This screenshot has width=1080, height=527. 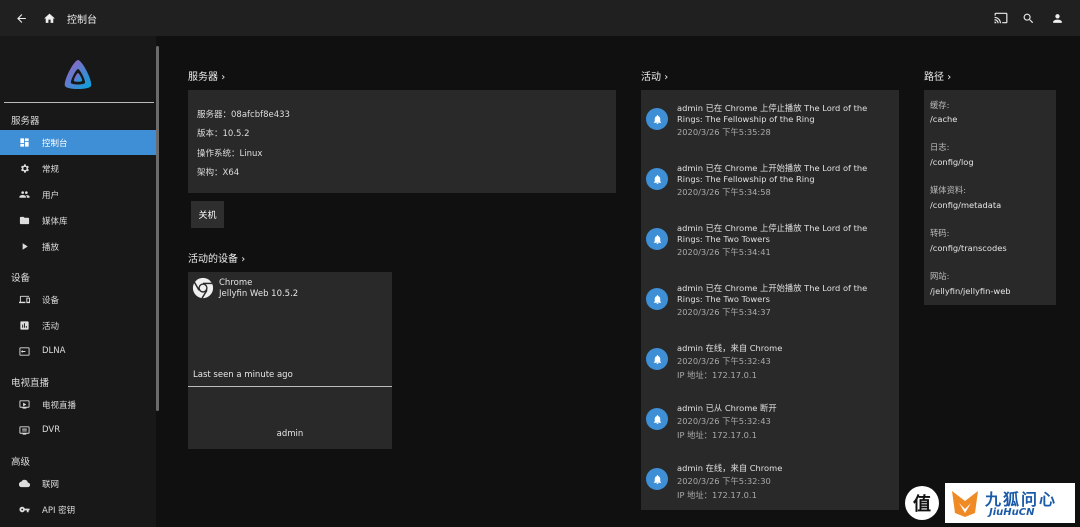 What do you see at coordinates (78, 246) in the screenshot?
I see `sidebar-item-playback: 播放` at bounding box center [78, 246].